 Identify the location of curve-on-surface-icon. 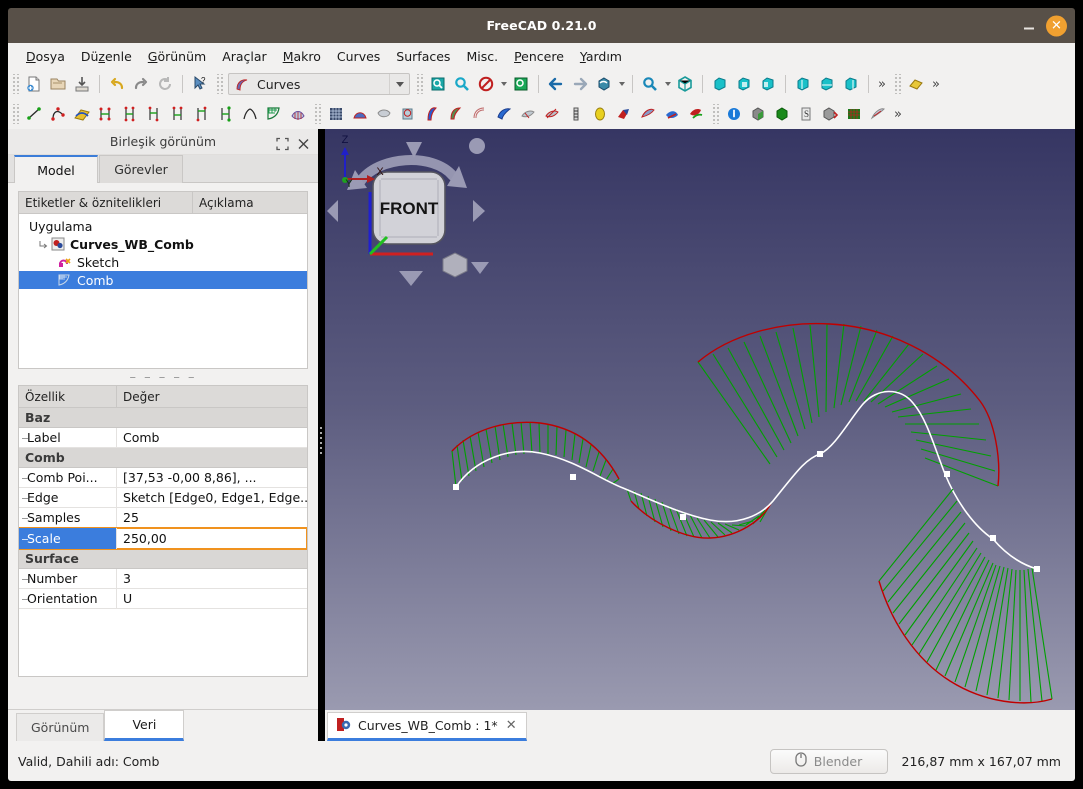
(624, 114).